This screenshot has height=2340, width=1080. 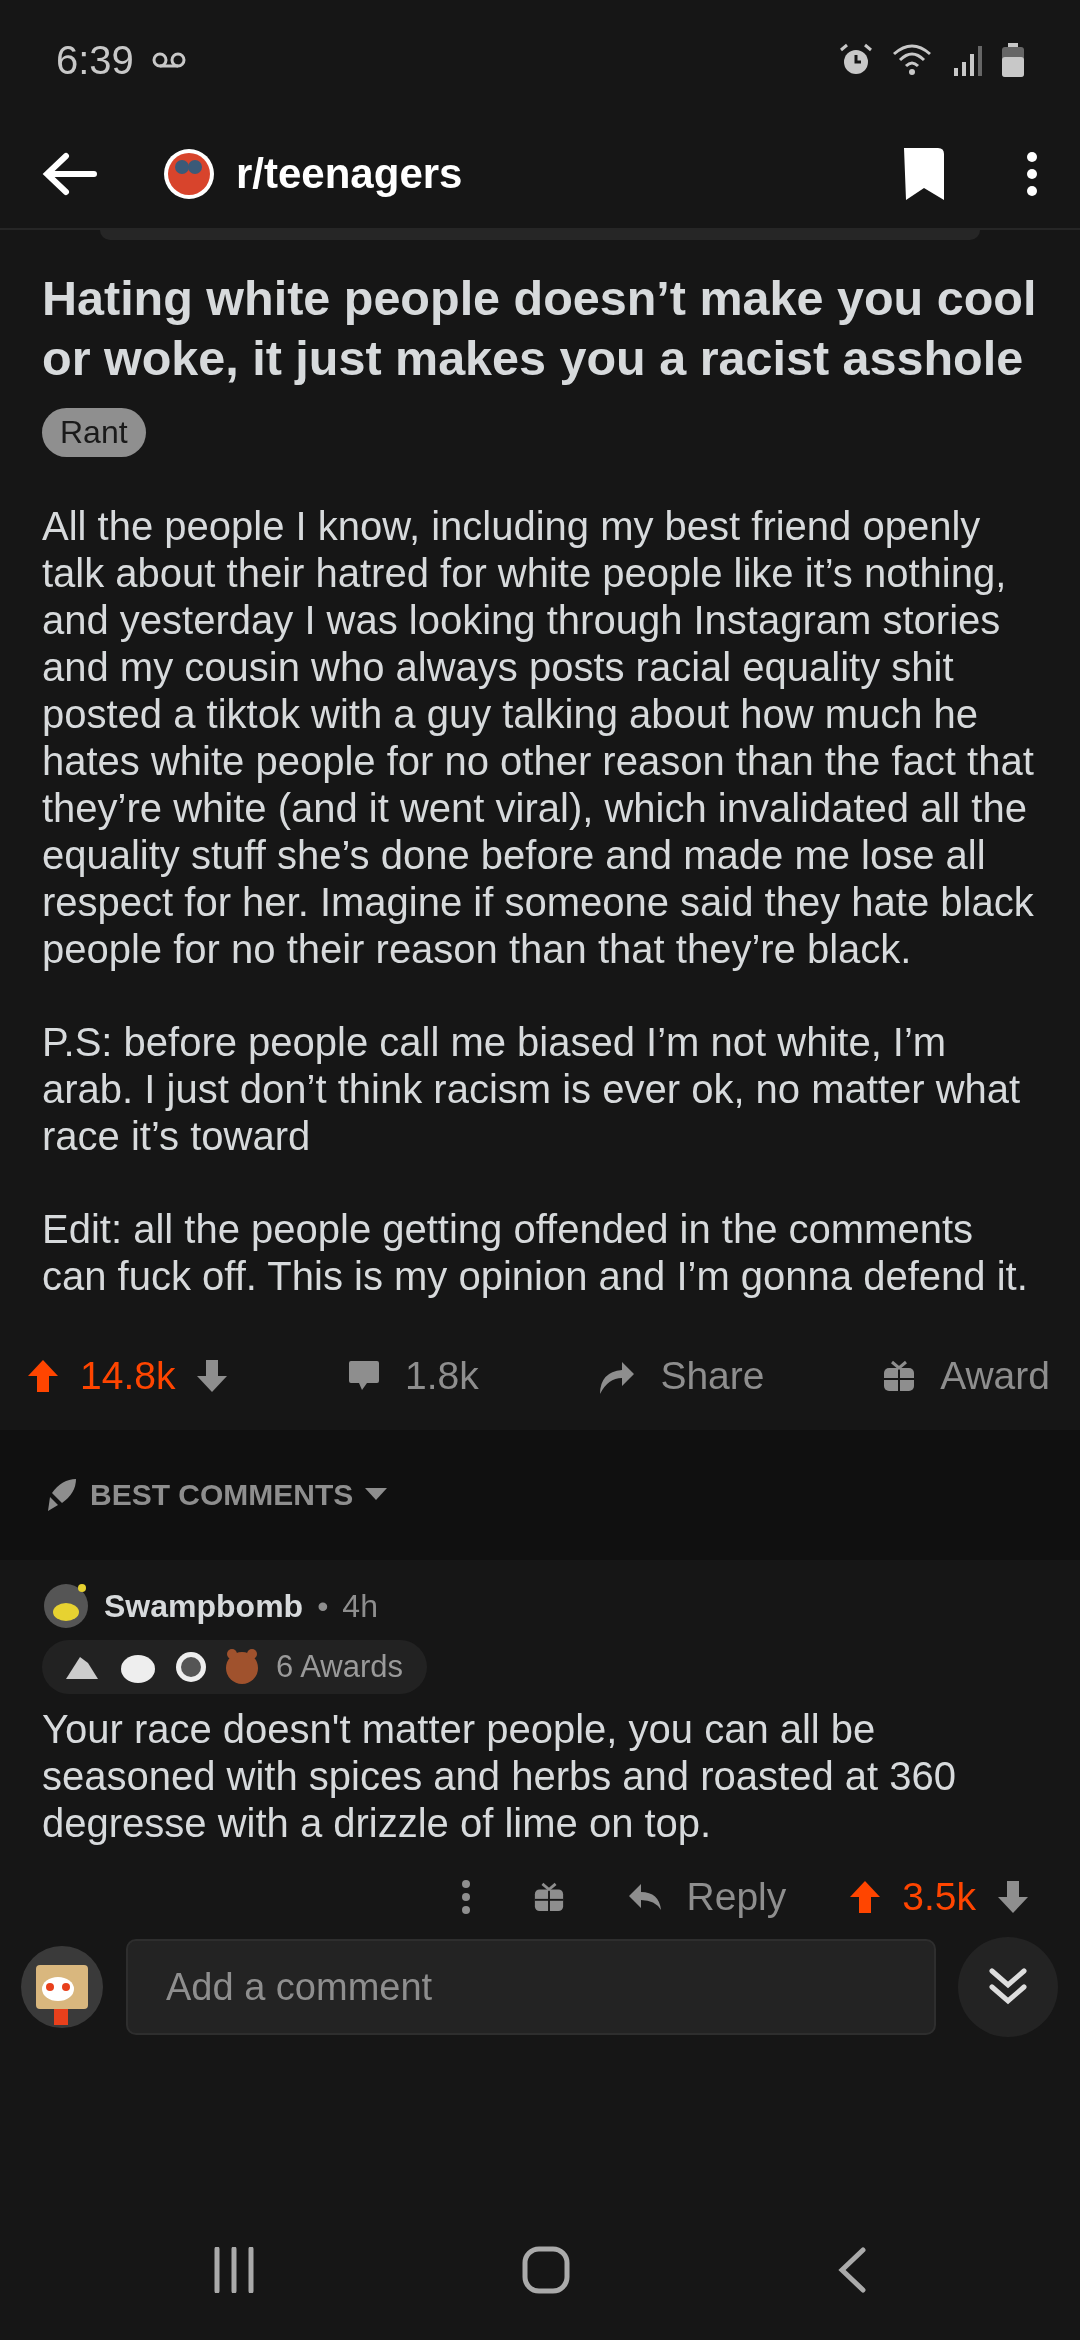 What do you see at coordinates (339, 1667) in the screenshot?
I see `awards-count: 6 Awards` at bounding box center [339, 1667].